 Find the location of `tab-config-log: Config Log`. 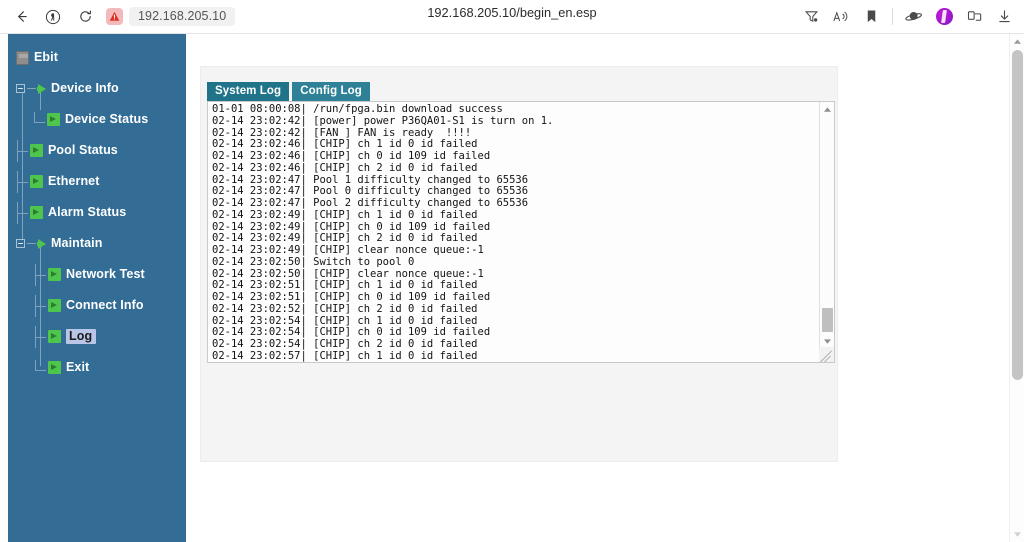

tab-config-log: Config Log is located at coordinates (331, 92).